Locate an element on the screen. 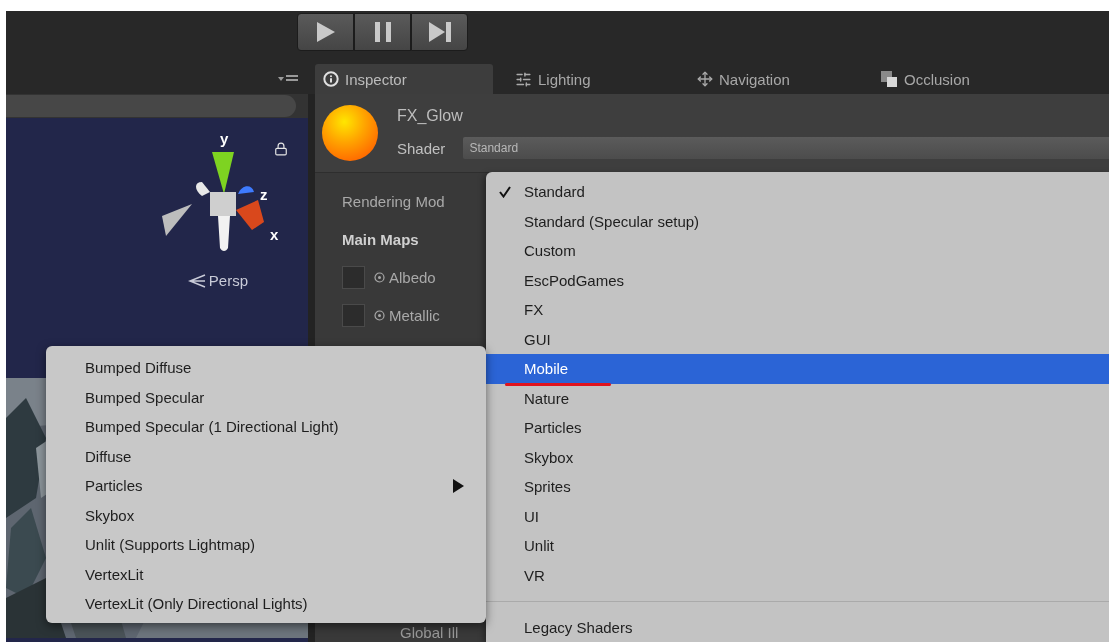 This screenshot has height=642, width=1109. panel-menu-icon is located at coordinates (288, 77).